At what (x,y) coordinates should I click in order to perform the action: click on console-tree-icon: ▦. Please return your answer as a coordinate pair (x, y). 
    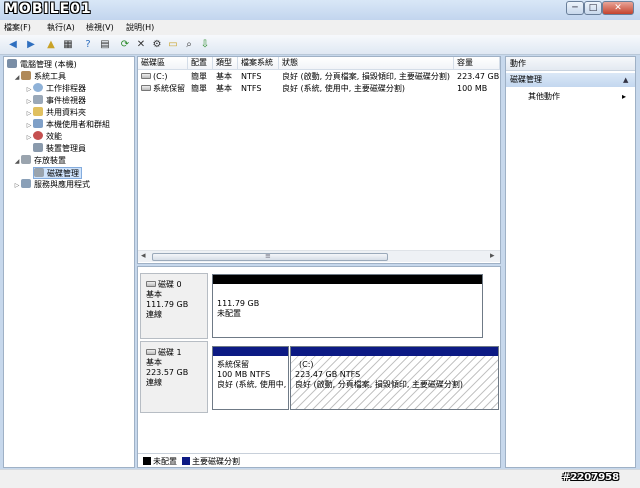
    Looking at the image, I should click on (68, 45).